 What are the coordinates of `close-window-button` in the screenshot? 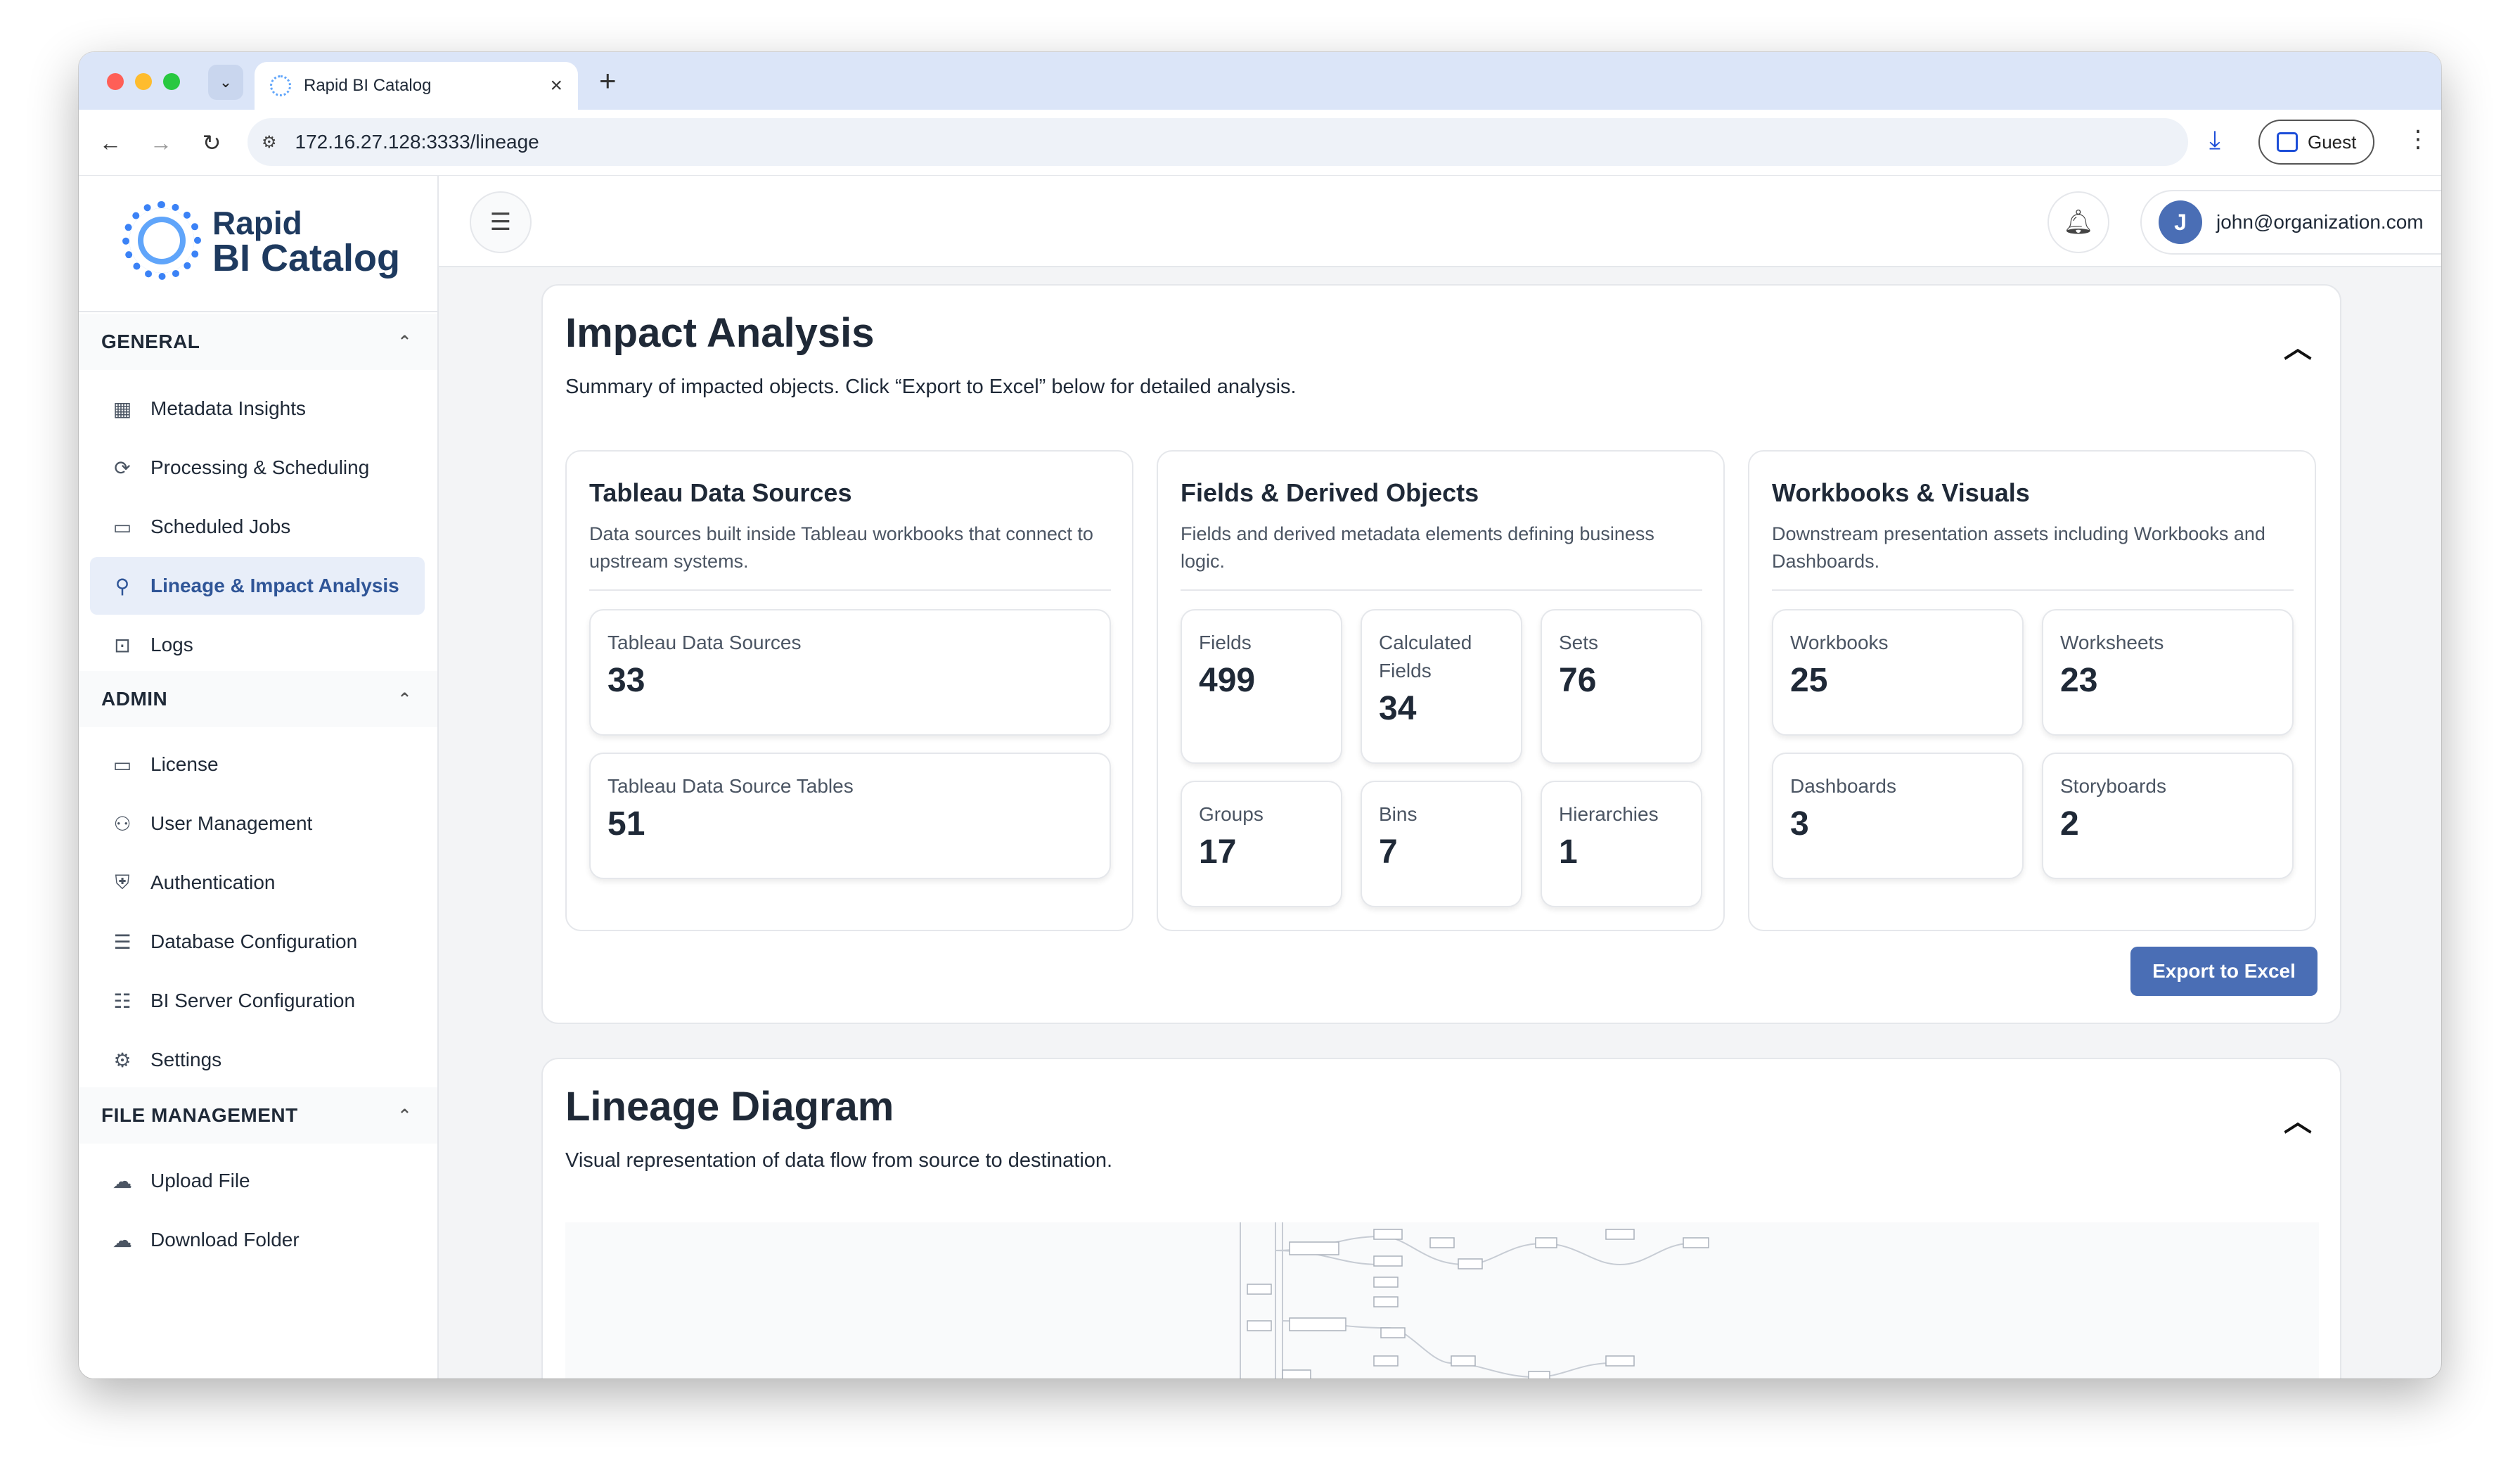 It's located at (116, 82).